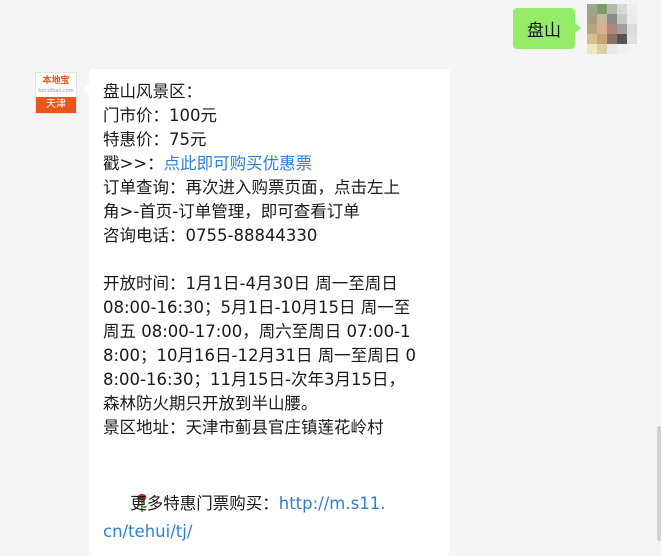 The image size is (661, 556). Describe the element at coordinates (269, 492) in the screenshot. I see `more-line: 更多特惠门票购买：http://m.s11.` at that location.